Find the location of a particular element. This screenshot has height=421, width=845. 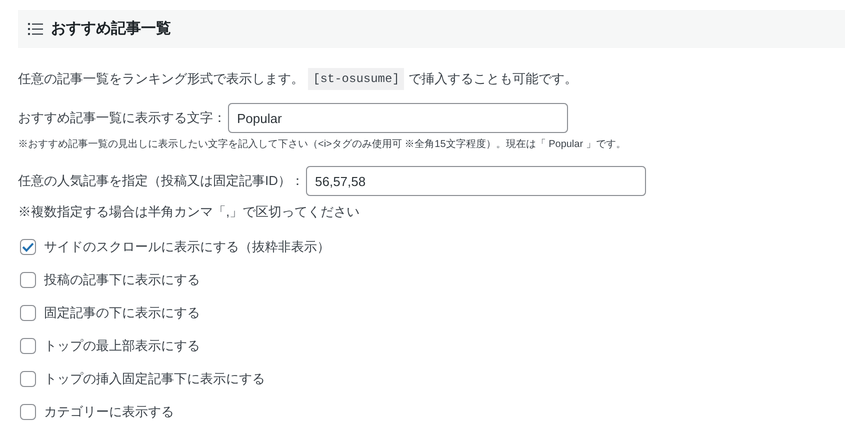

field-label: 任意の人気記事を指定（投稿又は固定記事ID）： is located at coordinates (161, 181).